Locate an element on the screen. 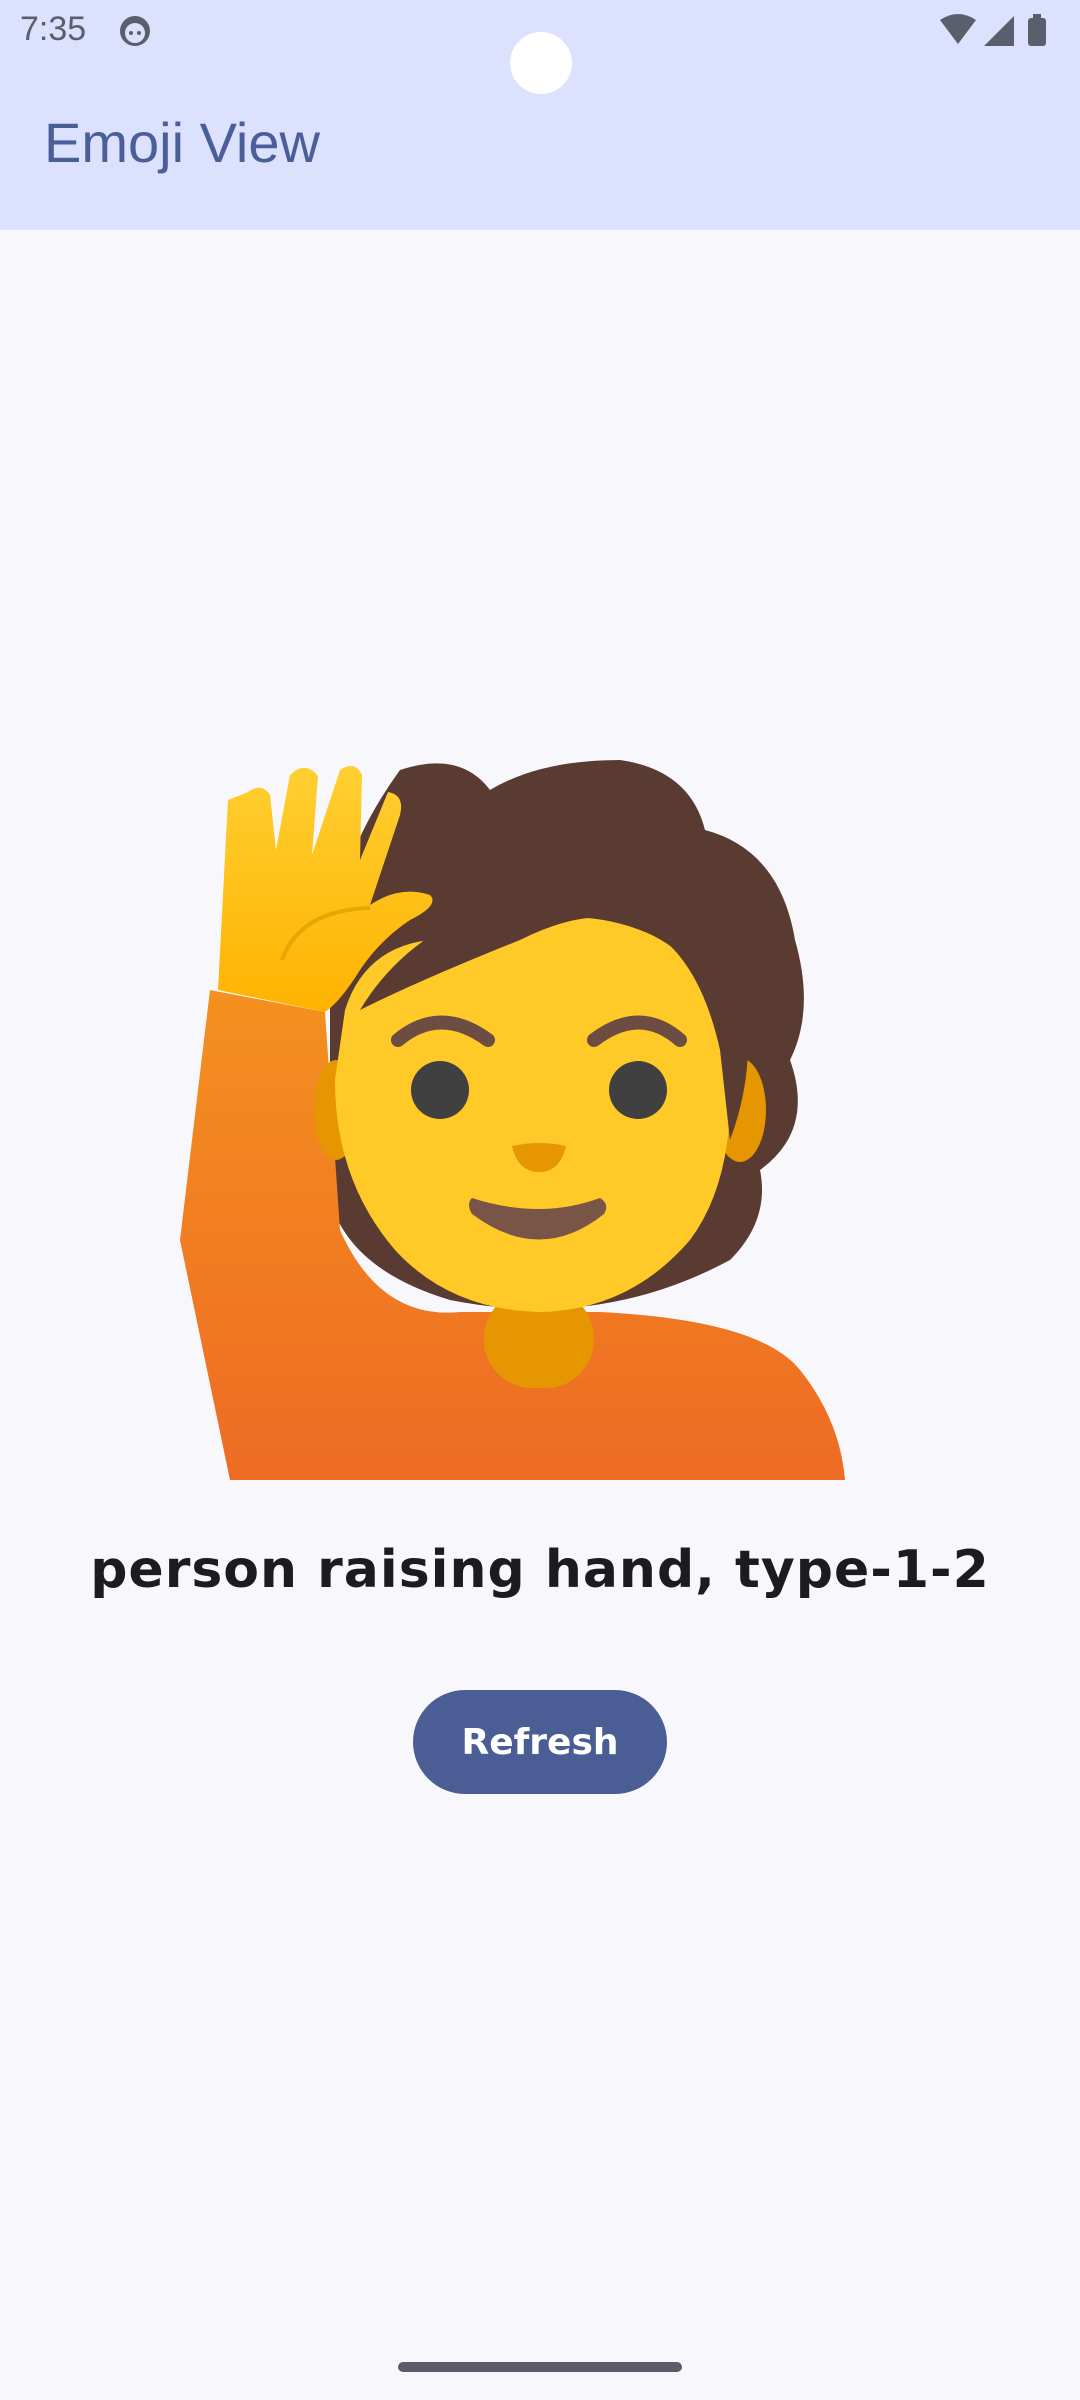 The image size is (1080, 2400). camera-cutout is located at coordinates (541, 63).